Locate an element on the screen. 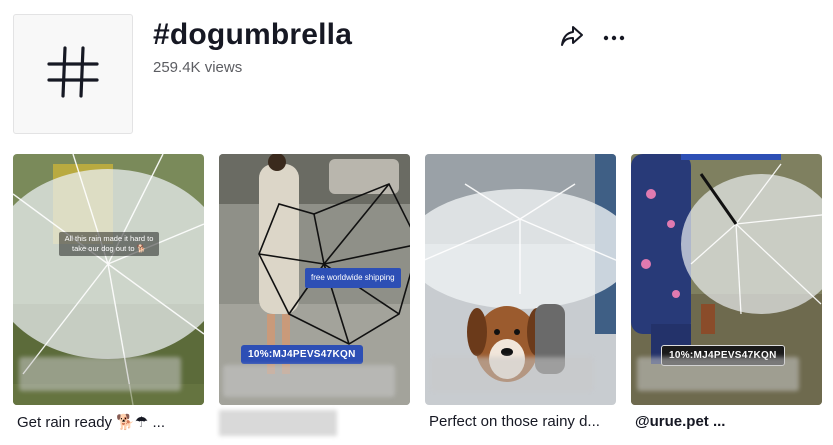 Image resolution: width=833 pixels, height=445 pixels. share-button is located at coordinates (572, 38).